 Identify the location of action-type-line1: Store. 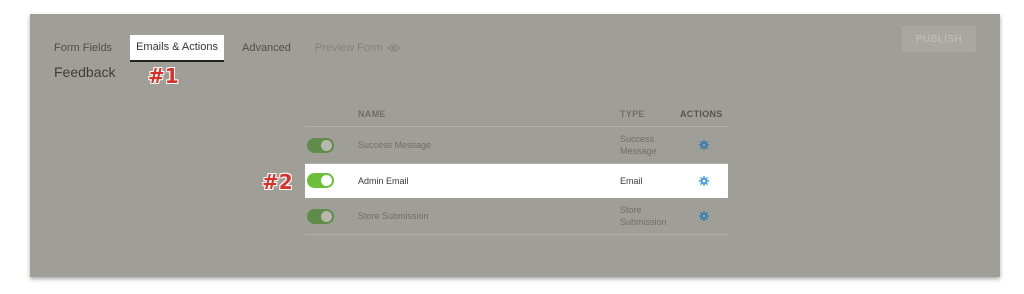
(631, 210).